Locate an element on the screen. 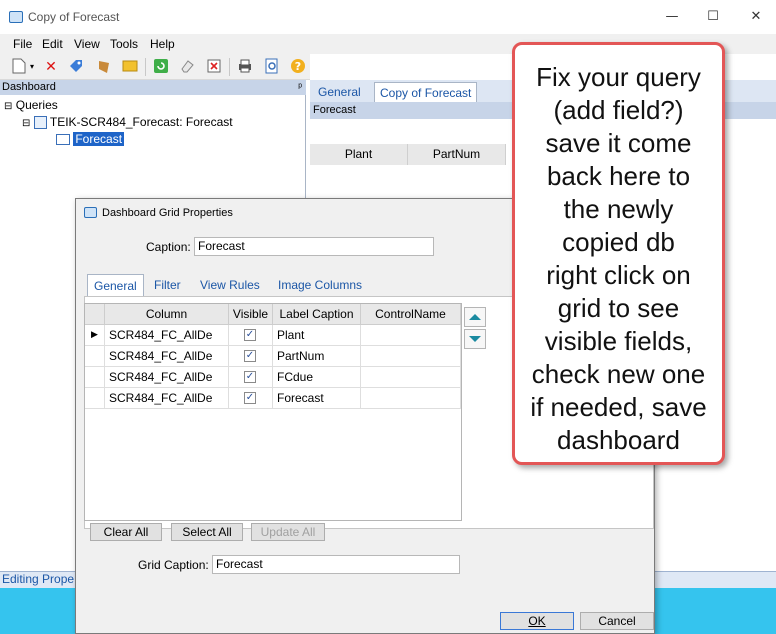 The width and height of the screenshot is (776, 634). query-icon is located at coordinates (40, 123).